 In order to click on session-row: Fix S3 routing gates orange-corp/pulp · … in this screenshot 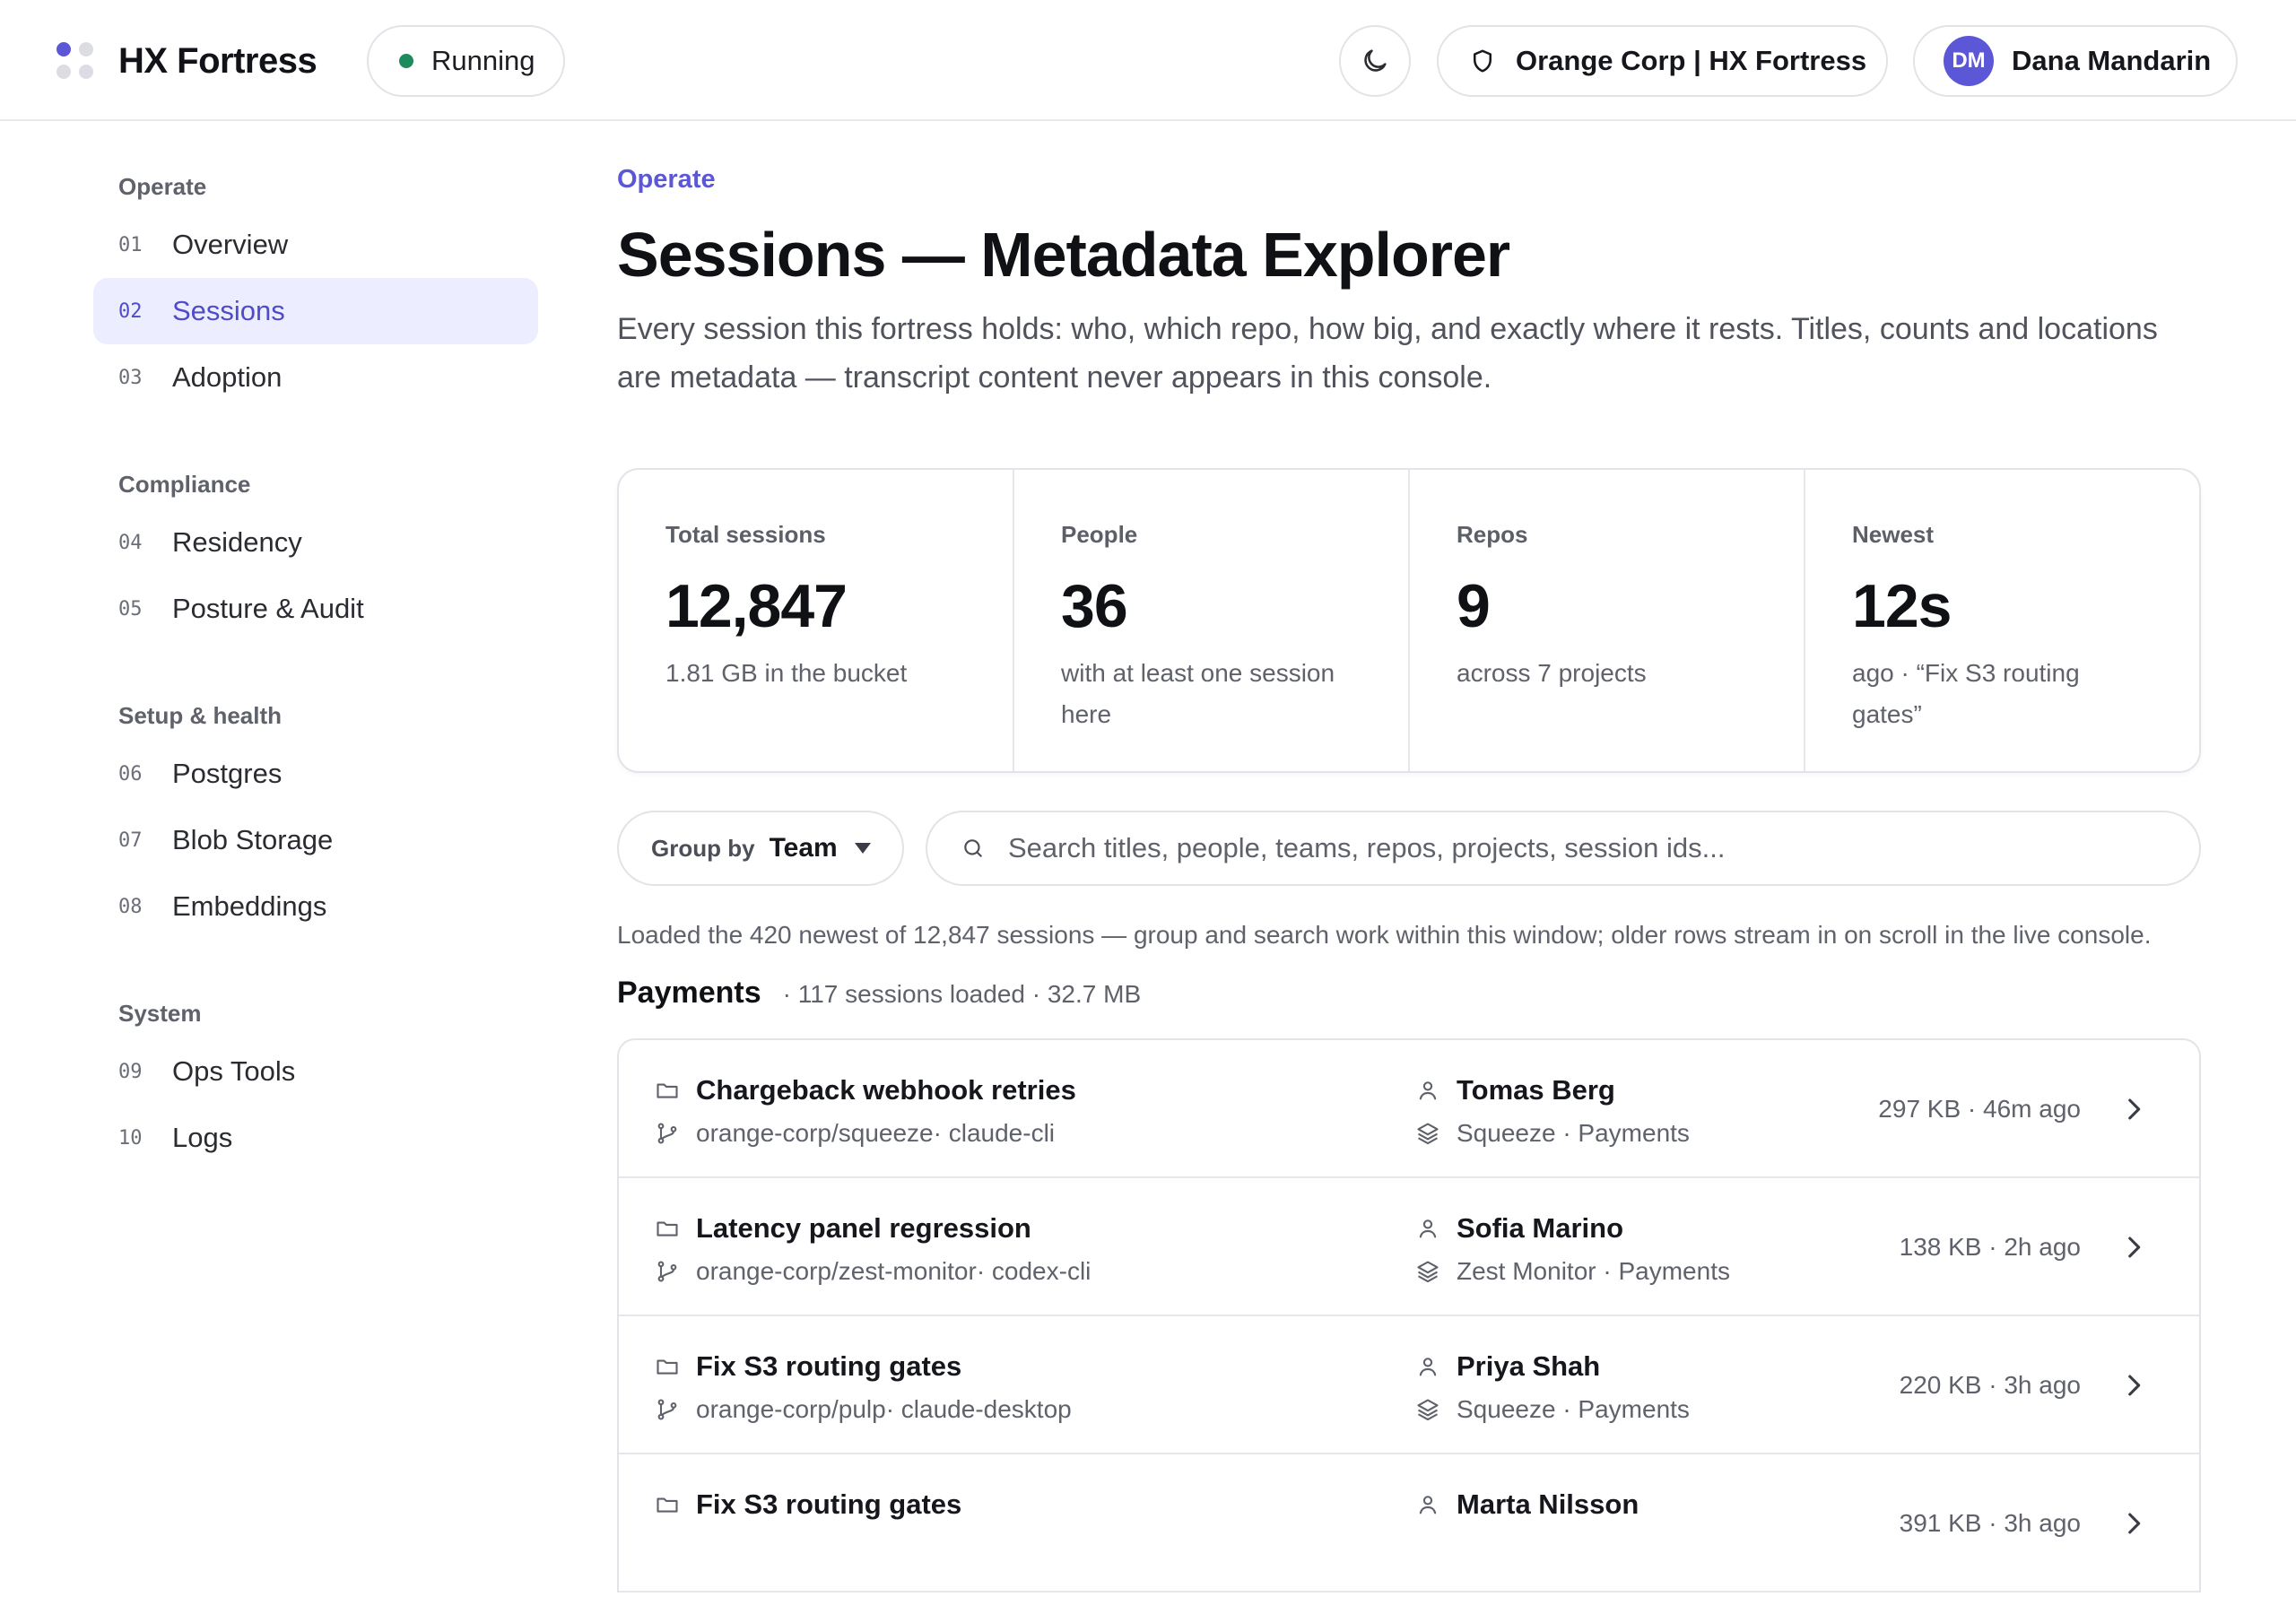, I will do `click(1409, 1385)`.